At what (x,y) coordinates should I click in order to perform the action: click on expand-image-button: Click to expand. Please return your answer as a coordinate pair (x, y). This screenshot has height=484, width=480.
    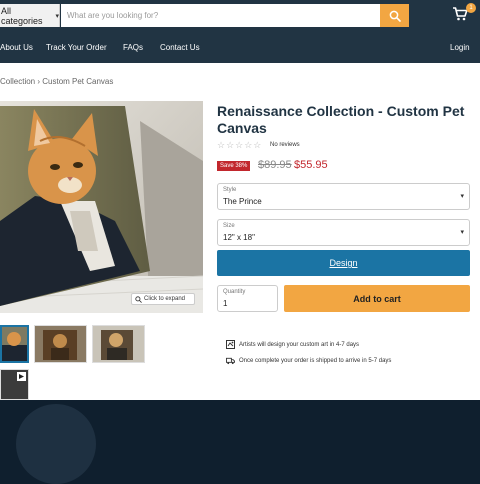
    Looking at the image, I should click on (163, 299).